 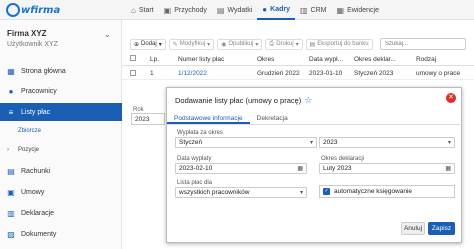 I want to click on sidebar-item-label: Deklaracje, so click(x=38, y=213).